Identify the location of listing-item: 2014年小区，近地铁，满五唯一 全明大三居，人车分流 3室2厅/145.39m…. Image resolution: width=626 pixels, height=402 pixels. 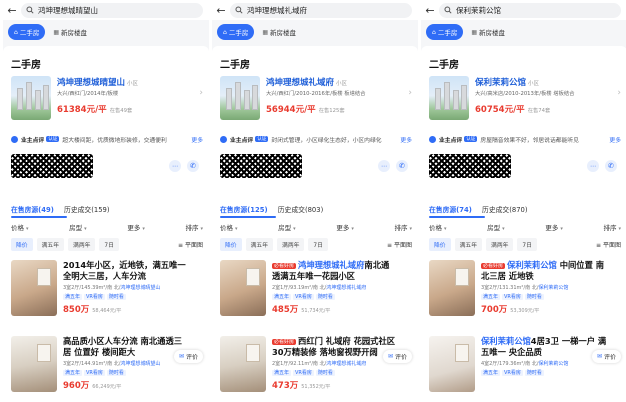
(107, 291).